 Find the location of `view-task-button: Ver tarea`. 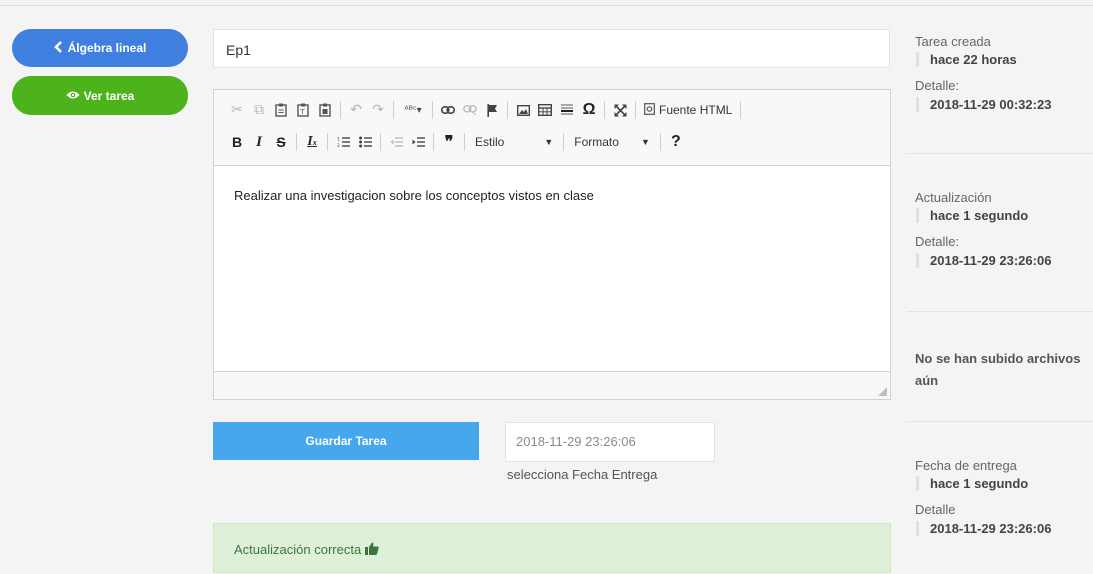

view-task-button: Ver tarea is located at coordinates (100, 95).